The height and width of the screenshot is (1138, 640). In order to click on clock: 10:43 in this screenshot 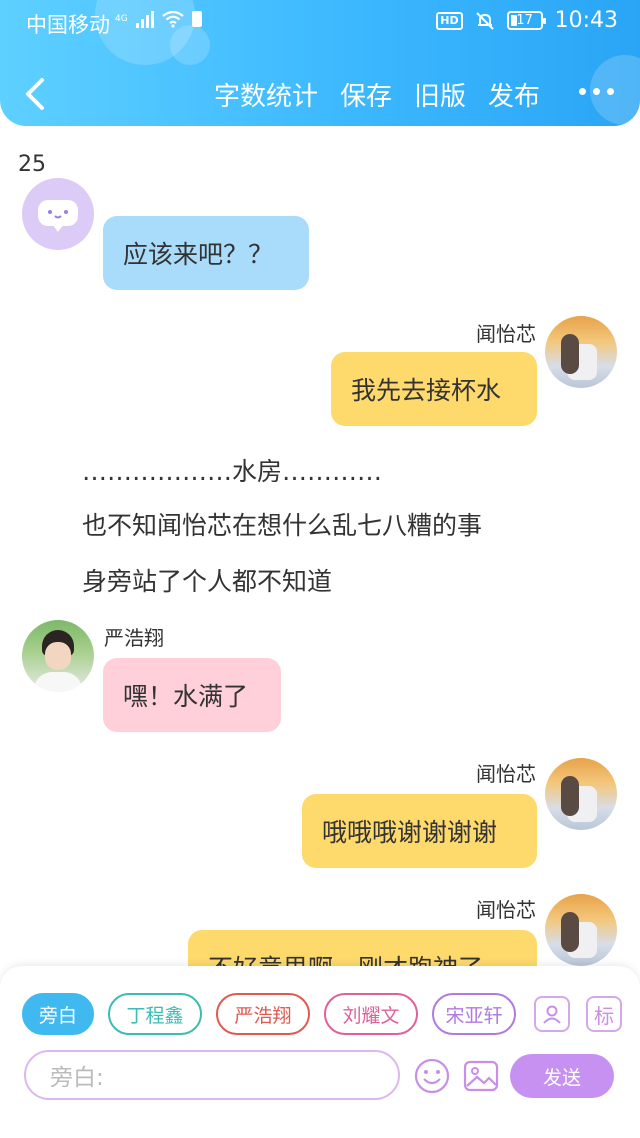, I will do `click(586, 20)`.